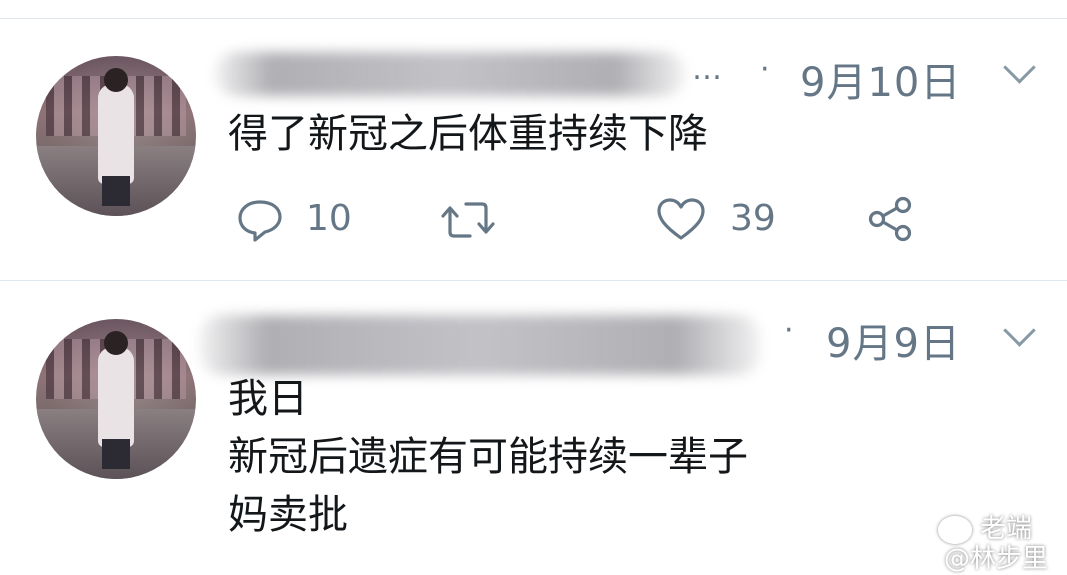 This screenshot has height=575, width=1067. Describe the element at coordinates (996, 559) in the screenshot. I see `watermark-line2: @林步里` at that location.